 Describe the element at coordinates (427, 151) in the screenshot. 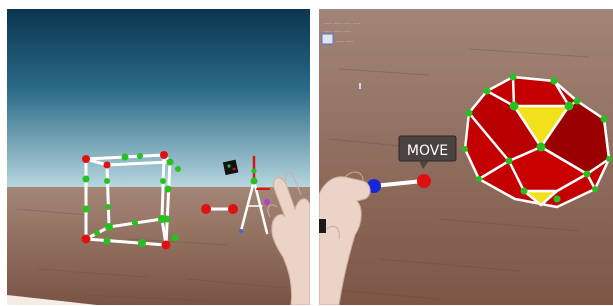

I see `move-tooltip-label: MOVE` at that location.